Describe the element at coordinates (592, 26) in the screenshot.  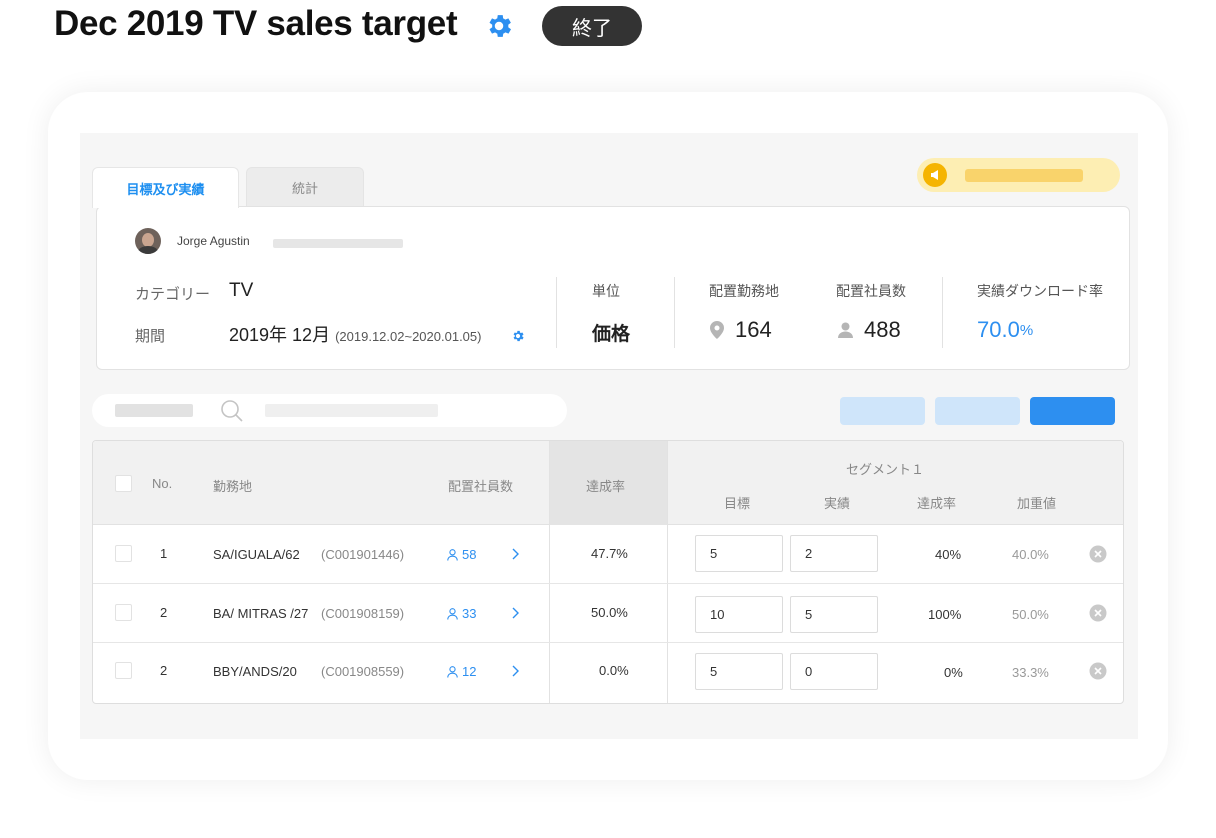
I see `status-badge: 終了` at that location.